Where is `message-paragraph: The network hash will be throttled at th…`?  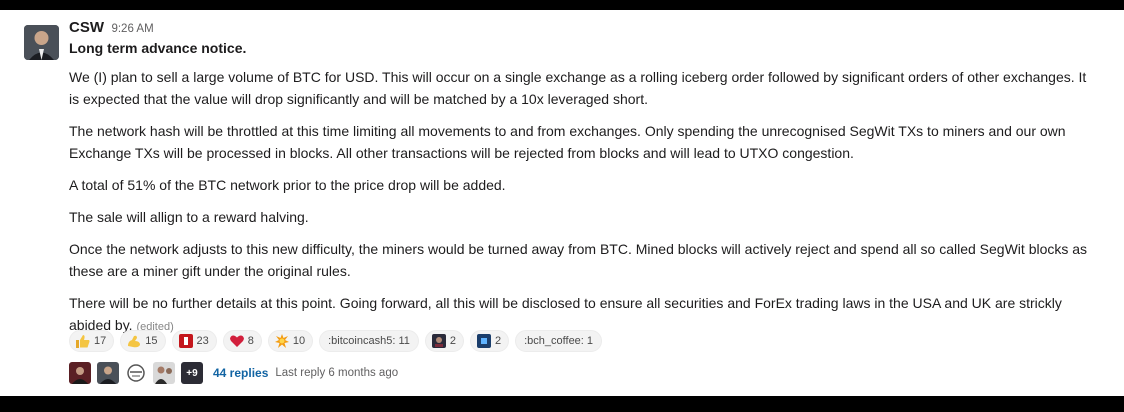
message-paragraph: The network hash will be throttled at th… is located at coordinates (567, 142).